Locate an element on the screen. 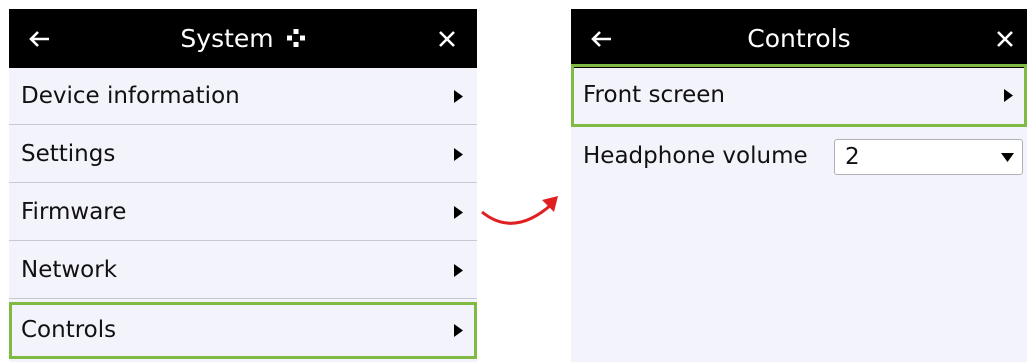 The height and width of the screenshot is (362, 1027). select-value: 2 is located at coordinates (852, 157).